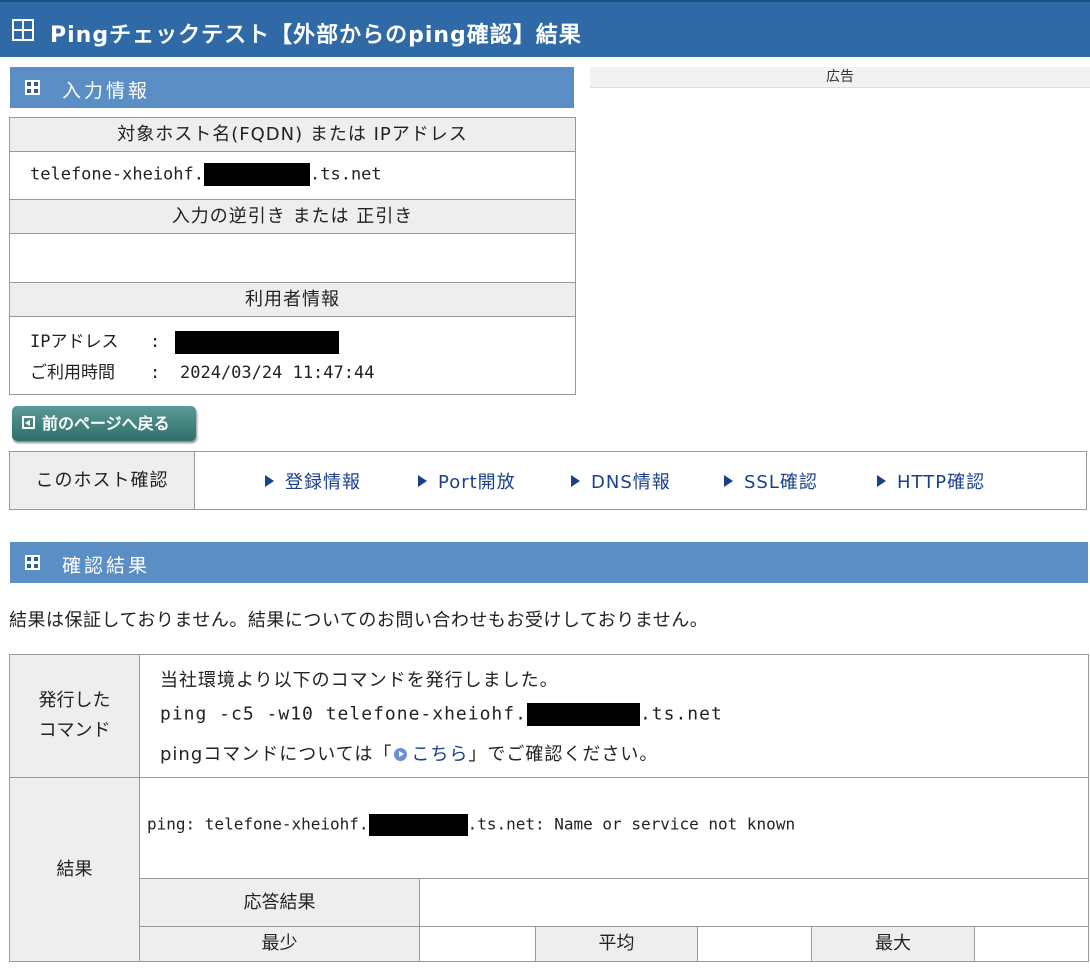  Describe the element at coordinates (292, 87) in the screenshot. I see `input-info-section-bar: 入力情報` at that location.